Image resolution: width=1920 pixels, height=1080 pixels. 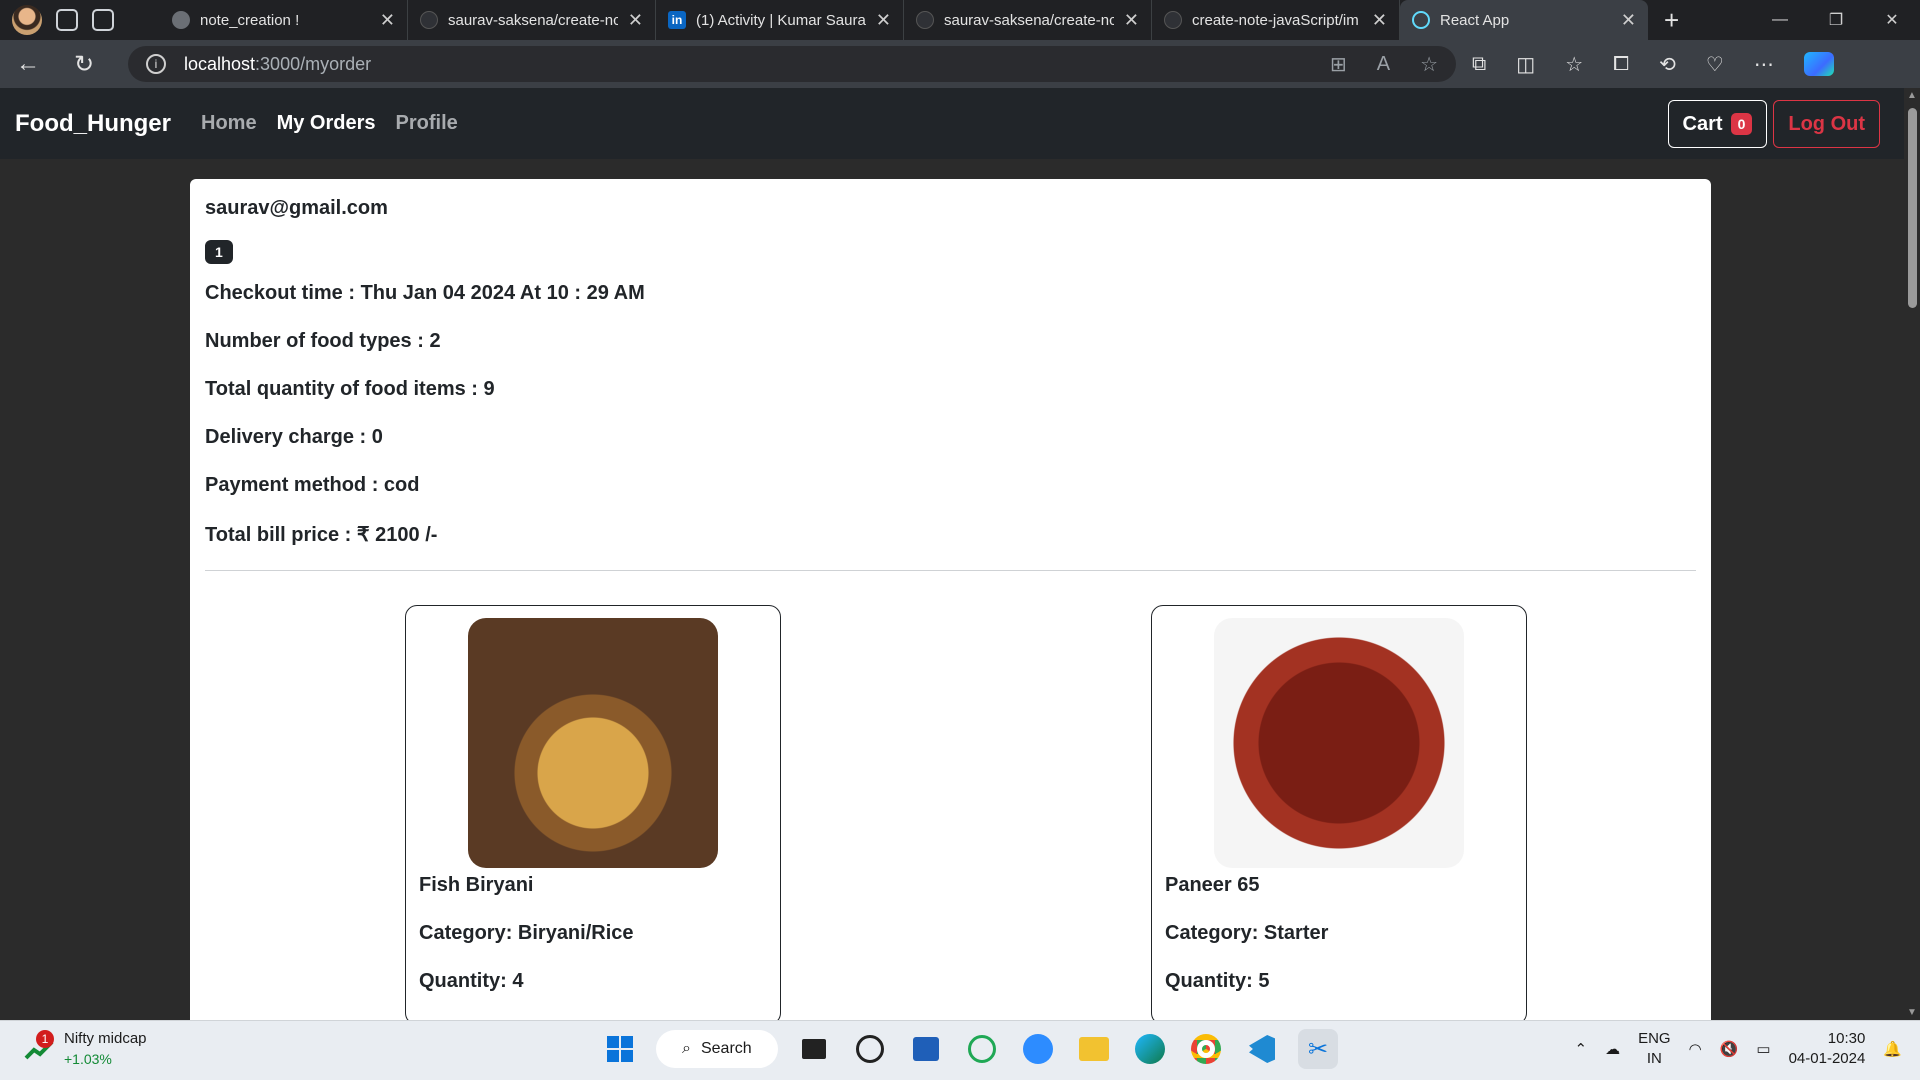 I want to click on windows-start-icon, so click(x=620, y=1049).